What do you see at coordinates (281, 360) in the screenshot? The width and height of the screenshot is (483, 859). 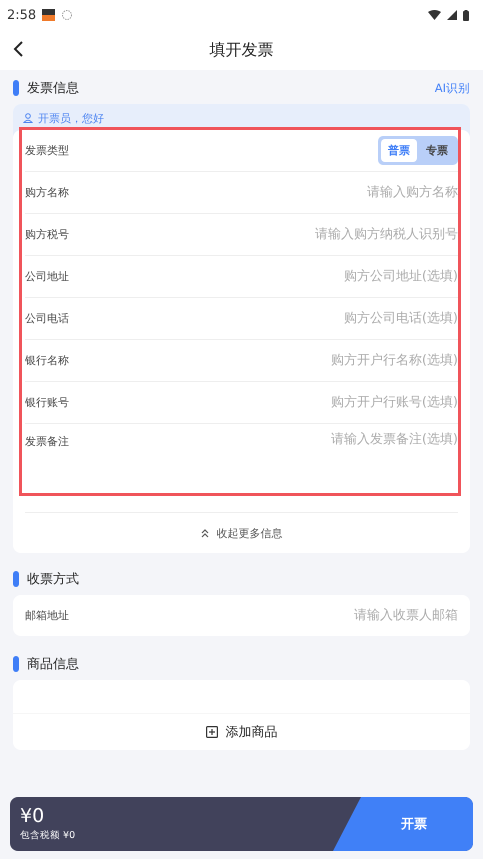 I see `input-field: 购方开户行名称(选填)` at bounding box center [281, 360].